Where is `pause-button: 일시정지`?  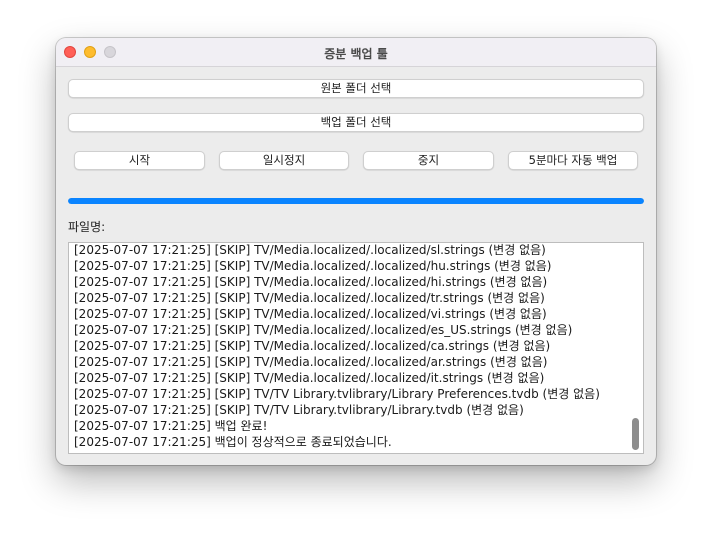
pause-button: 일시정지 is located at coordinates (284, 160).